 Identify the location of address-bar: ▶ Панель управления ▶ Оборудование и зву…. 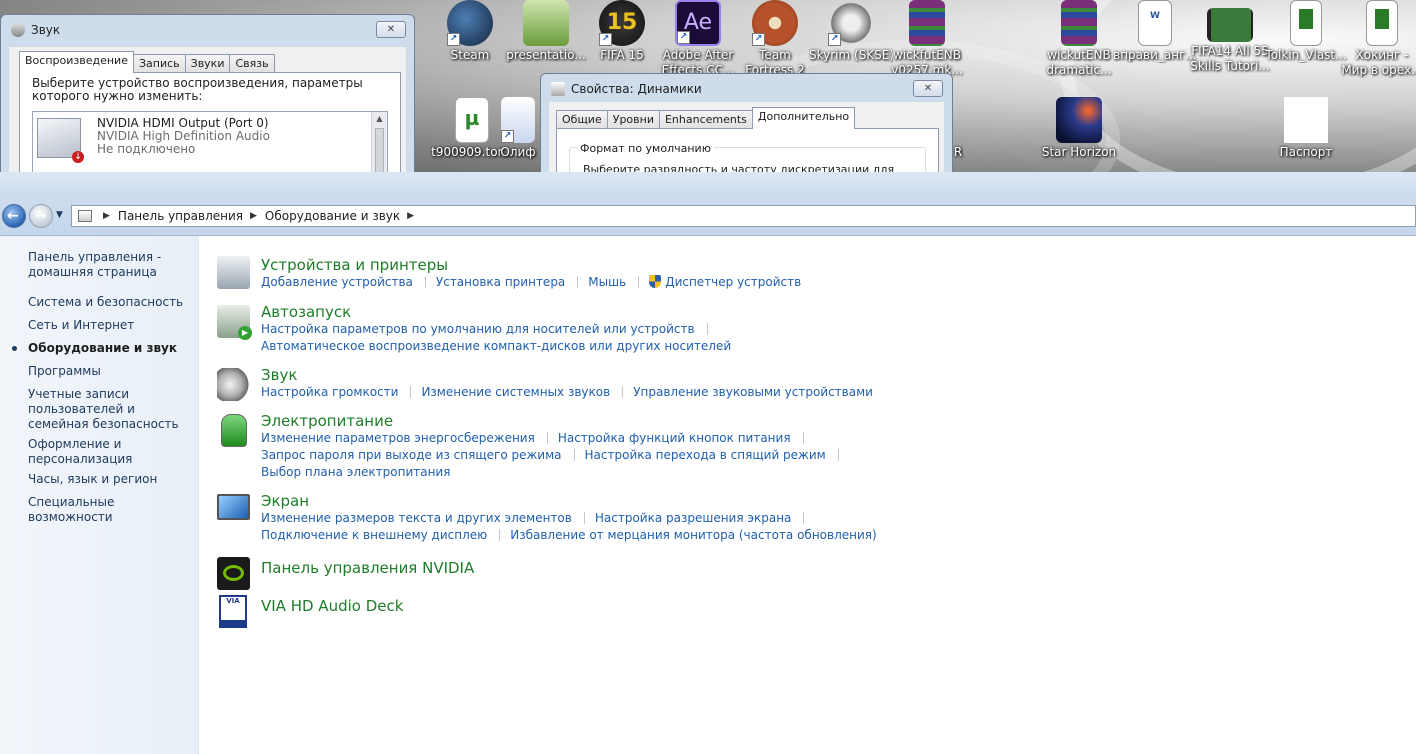
(743, 216).